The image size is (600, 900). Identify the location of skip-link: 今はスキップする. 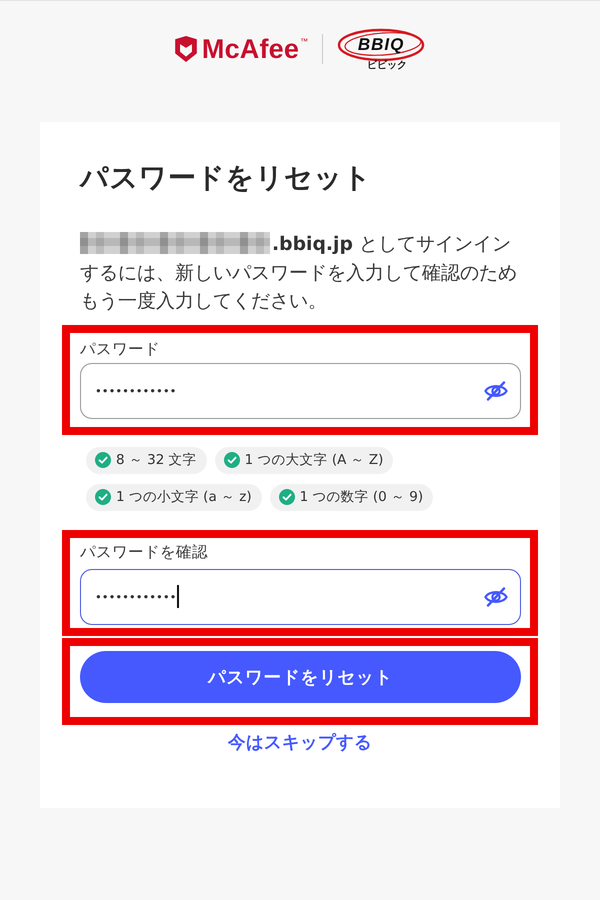
(300, 742).